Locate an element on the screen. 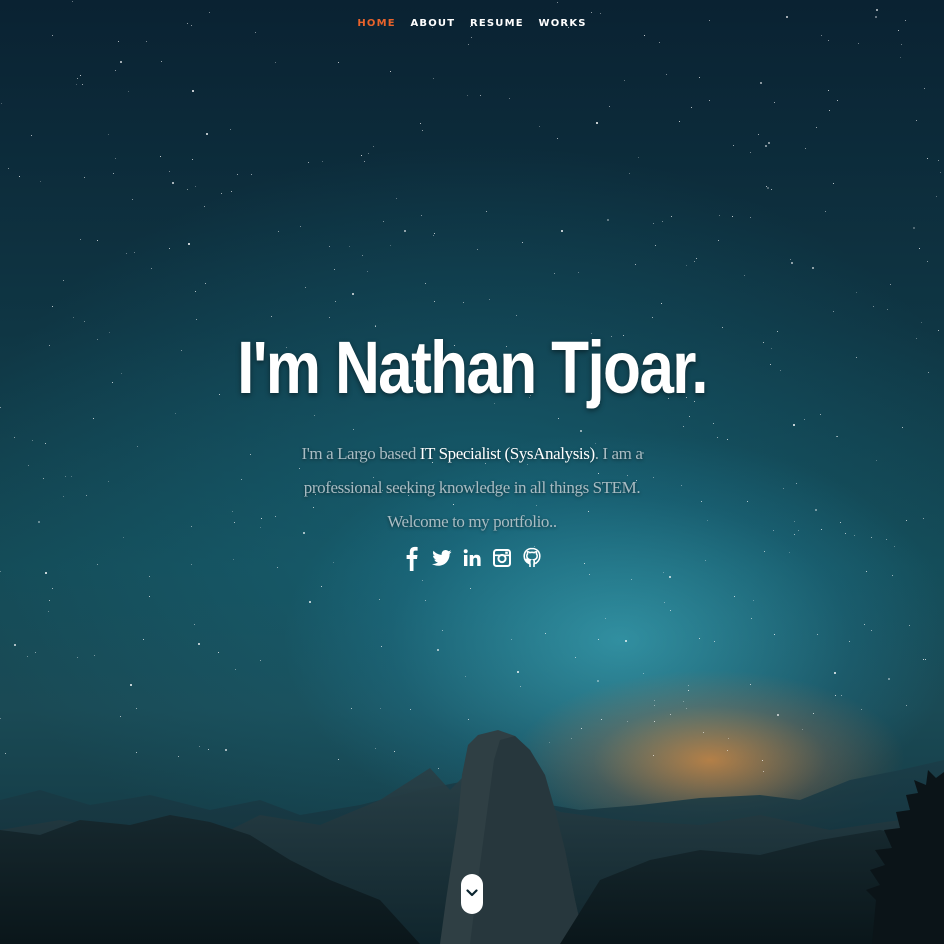  nav-works: WORKS is located at coordinates (562, 23).